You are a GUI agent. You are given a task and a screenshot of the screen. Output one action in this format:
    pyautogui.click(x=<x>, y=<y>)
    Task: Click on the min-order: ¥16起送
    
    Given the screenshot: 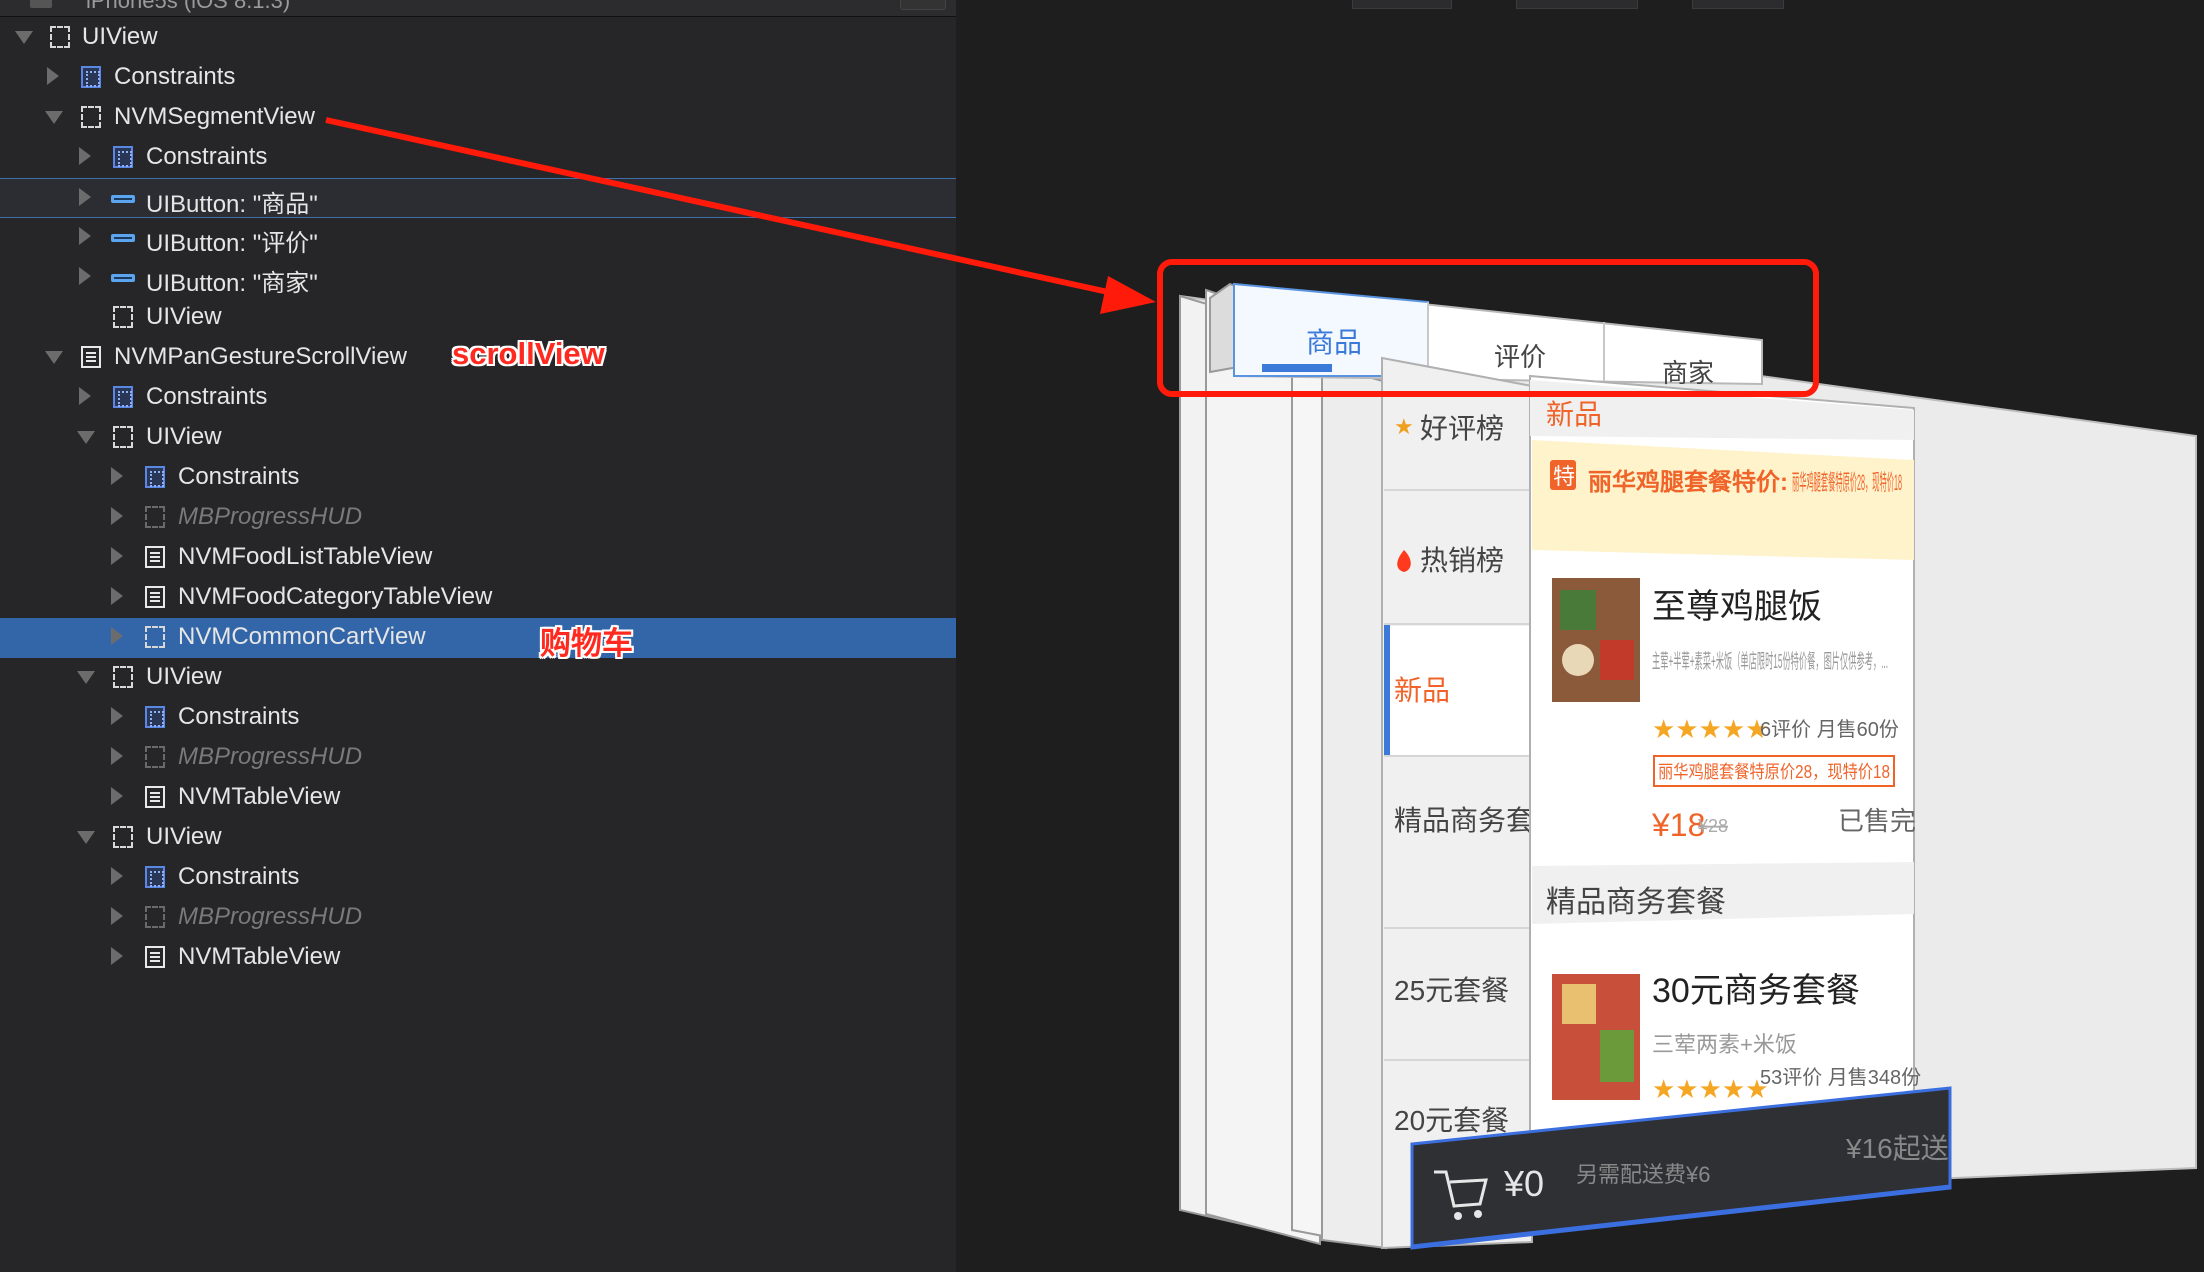 What is the action you would take?
    pyautogui.click(x=1897, y=1148)
    